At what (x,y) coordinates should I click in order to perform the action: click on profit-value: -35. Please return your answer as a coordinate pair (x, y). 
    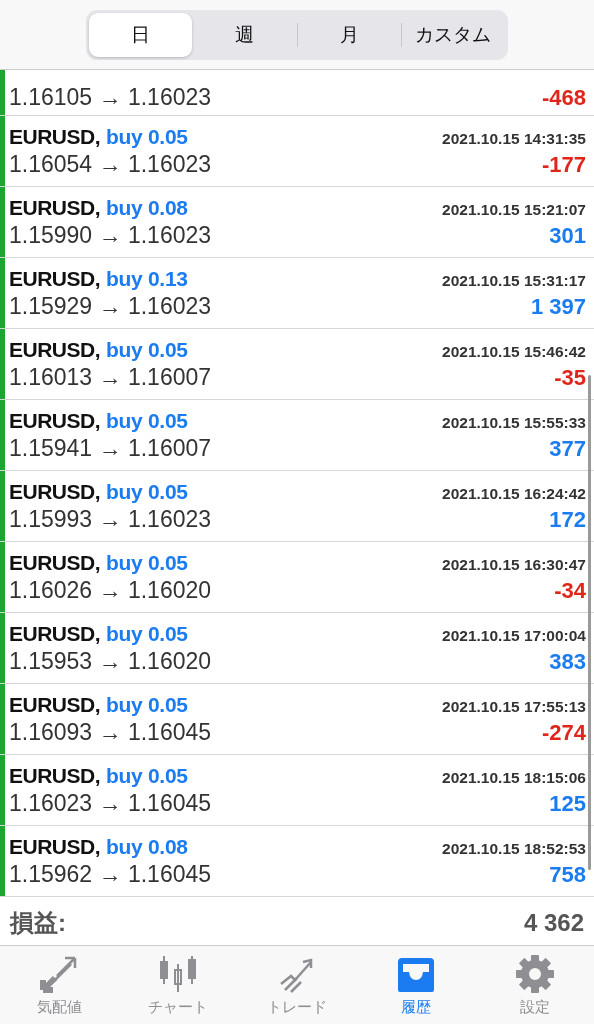
    Looking at the image, I should click on (570, 377).